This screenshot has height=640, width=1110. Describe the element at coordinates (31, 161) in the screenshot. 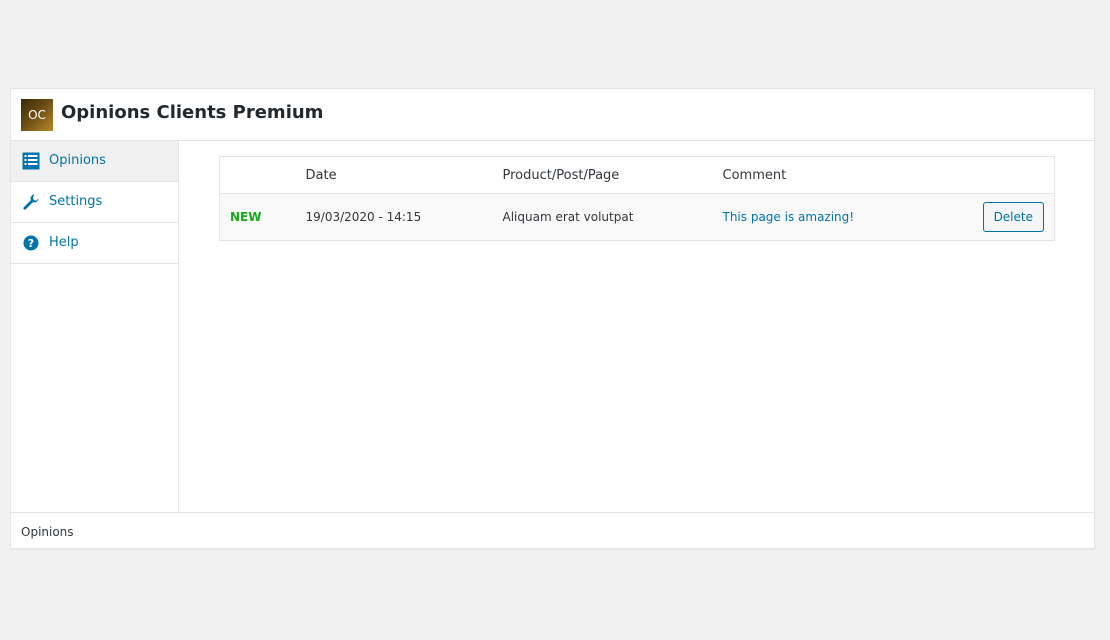

I see `list-icon` at that location.